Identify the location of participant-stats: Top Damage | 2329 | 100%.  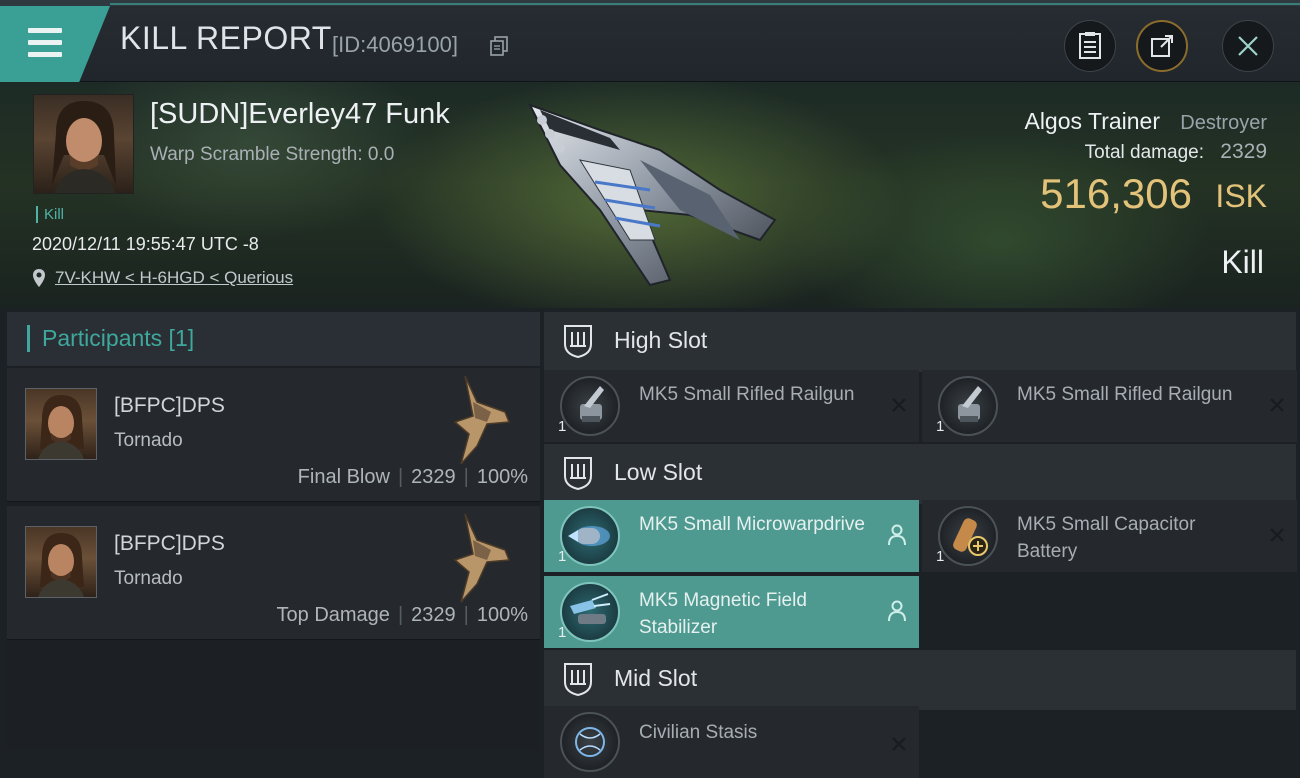
(402, 615).